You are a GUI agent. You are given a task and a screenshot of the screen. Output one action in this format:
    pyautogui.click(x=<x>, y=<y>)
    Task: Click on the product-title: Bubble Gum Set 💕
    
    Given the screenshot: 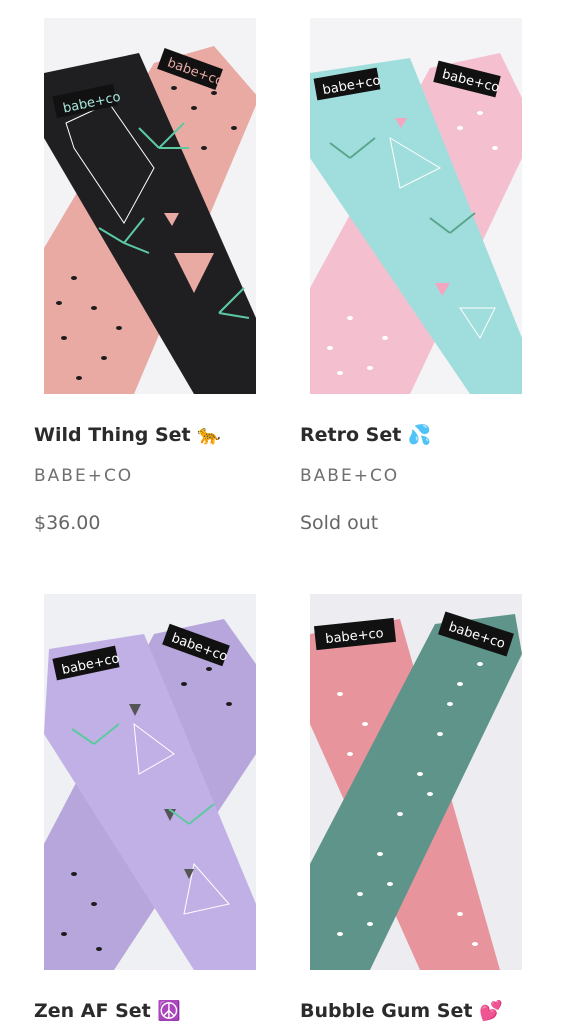 What is the action you would take?
    pyautogui.click(x=401, y=1010)
    